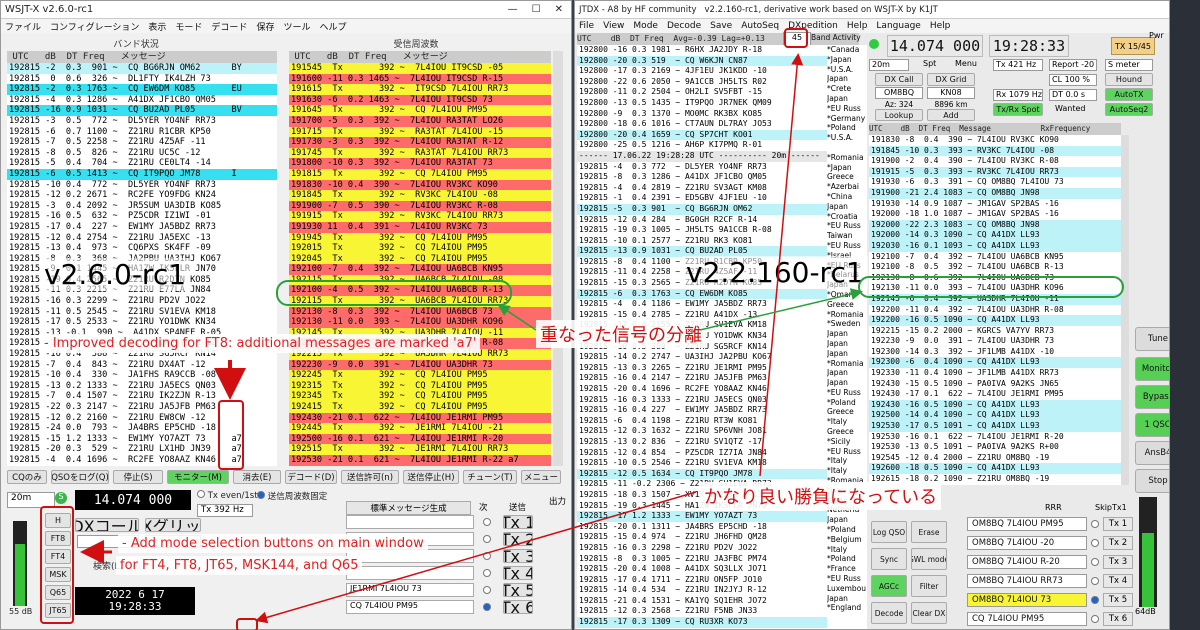  I want to click on control-button: 停止(S), so click(138, 477).